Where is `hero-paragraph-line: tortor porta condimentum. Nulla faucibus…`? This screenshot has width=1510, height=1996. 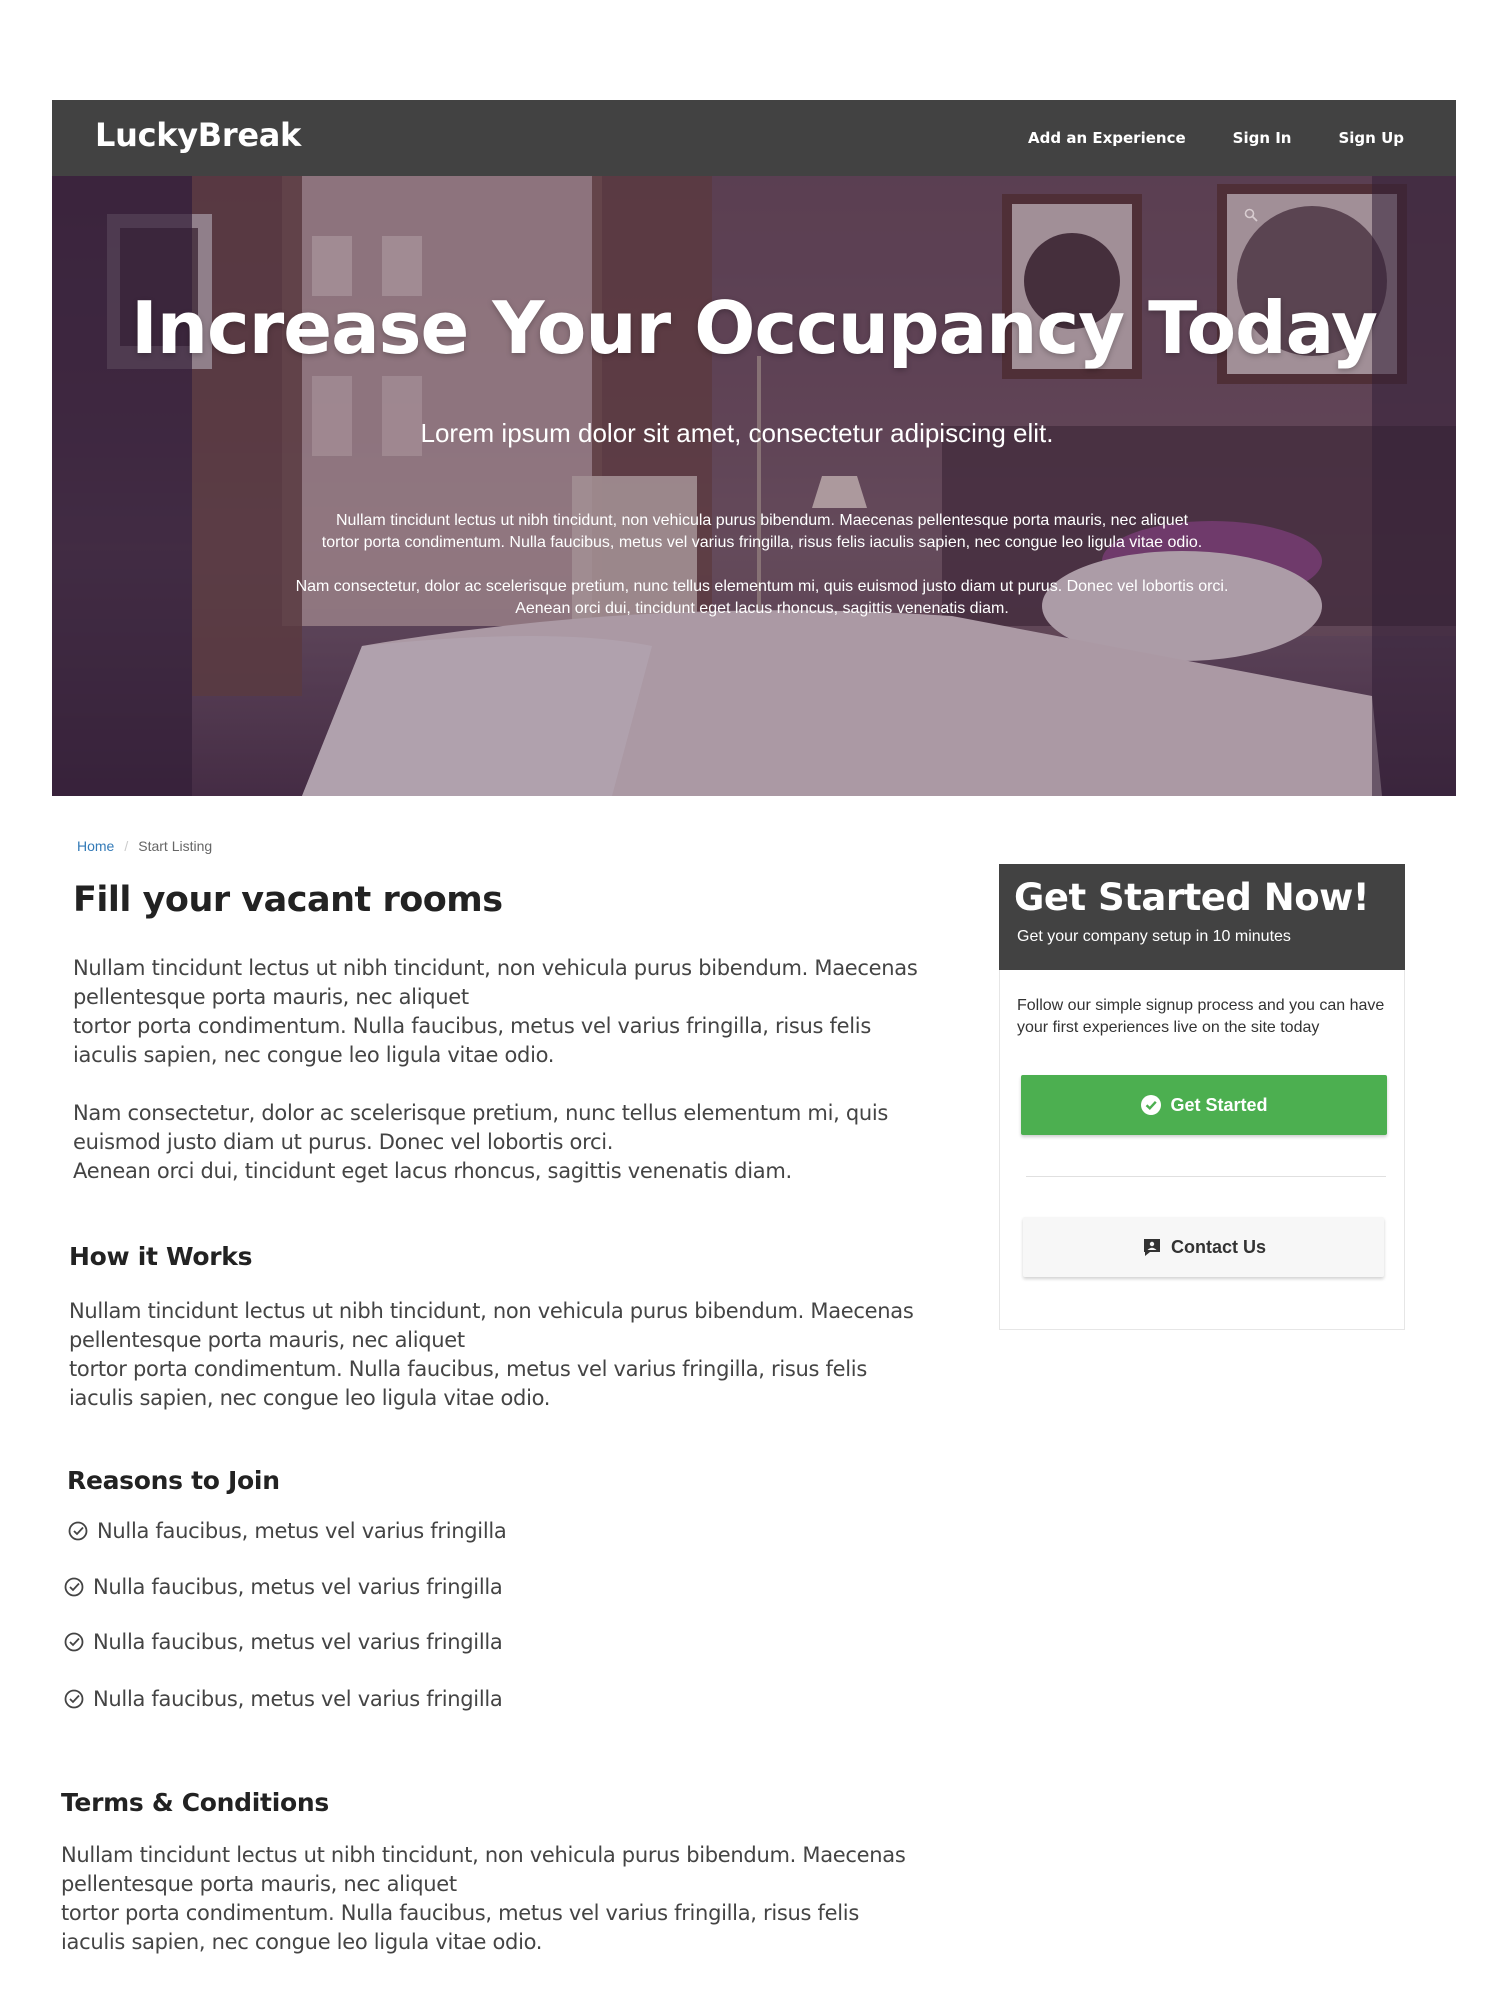
hero-paragraph-line: tortor porta condimentum. Nulla faucibus… is located at coordinates (762, 542).